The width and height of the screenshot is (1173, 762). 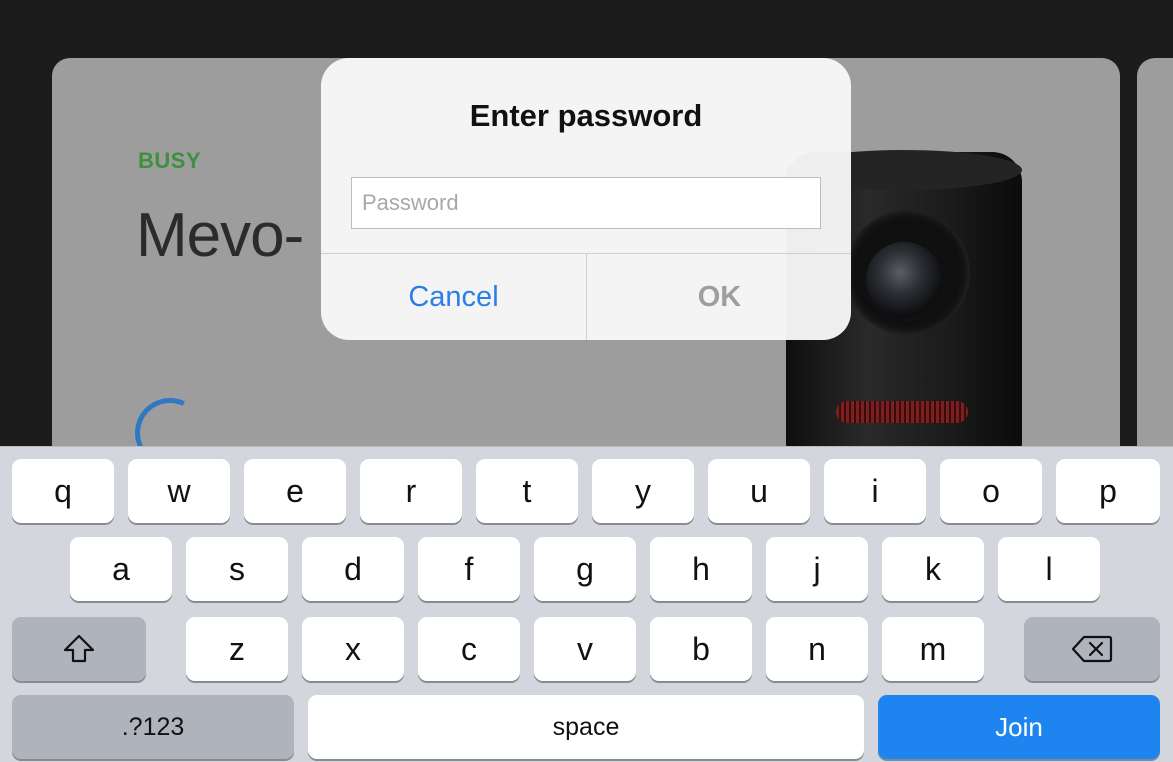 What do you see at coordinates (701, 569) in the screenshot?
I see `key-h: h` at bounding box center [701, 569].